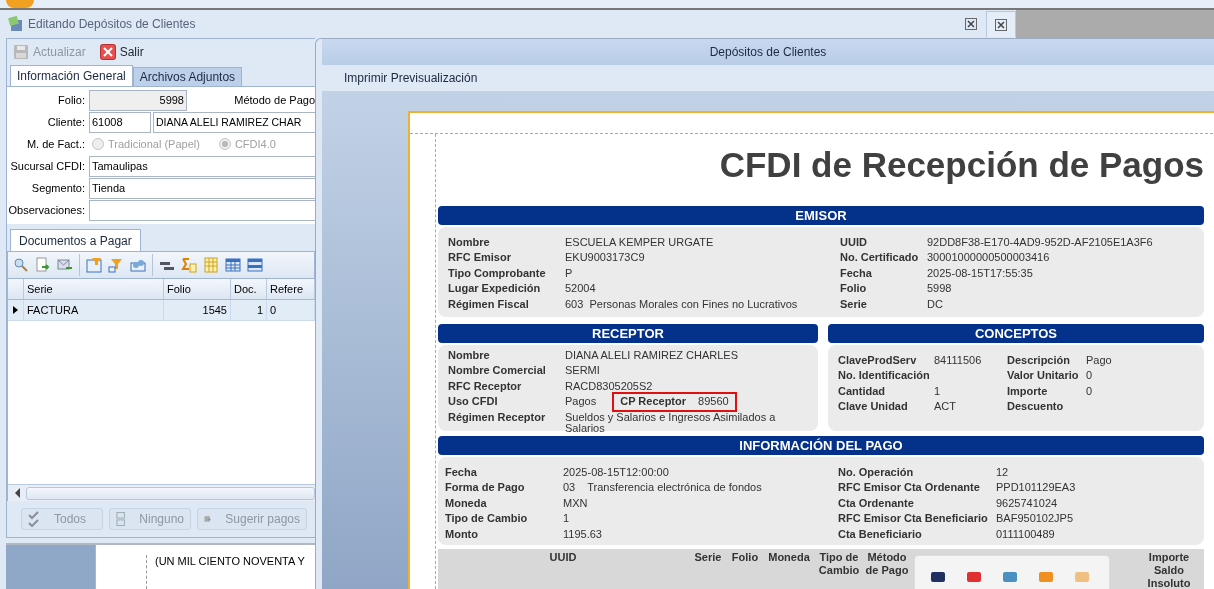  Describe the element at coordinates (1027, 503) in the screenshot. I see `field-value: 9625741024` at that location.